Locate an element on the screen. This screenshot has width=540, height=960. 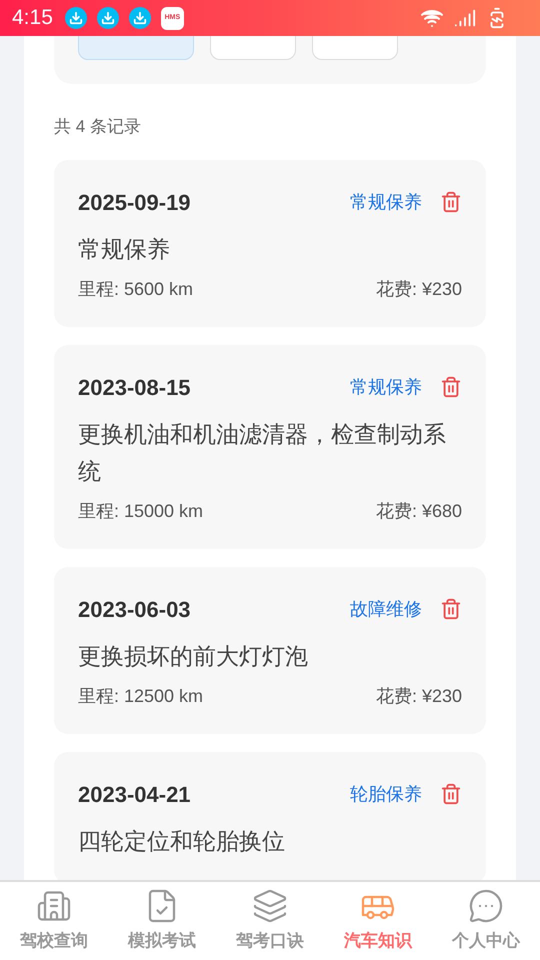
nav-tab: 驾考口诀 is located at coordinates (270, 921).